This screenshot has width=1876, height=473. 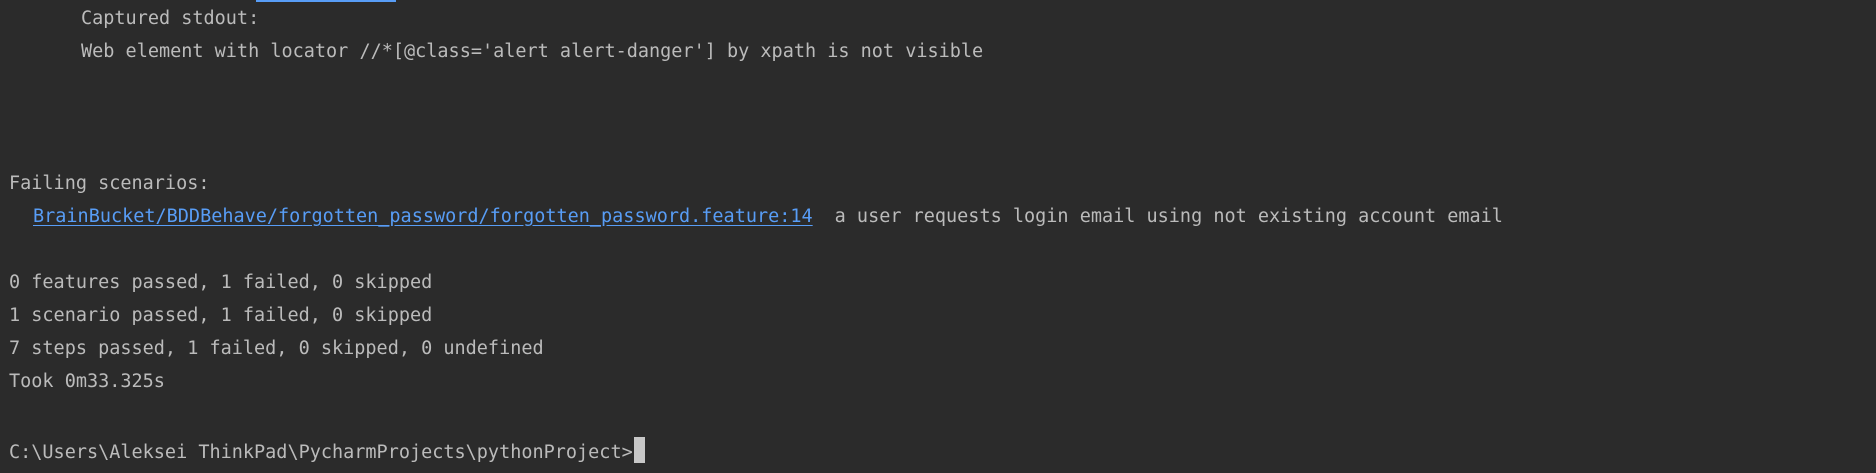 I want to click on duration-text: Took 0m33.325s, so click(x=87, y=381).